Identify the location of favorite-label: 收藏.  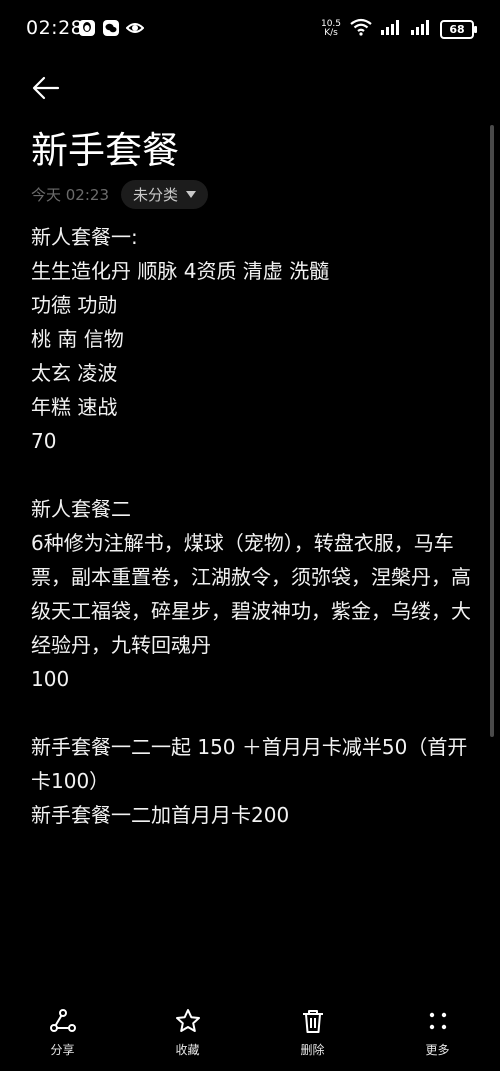
(187, 1050).